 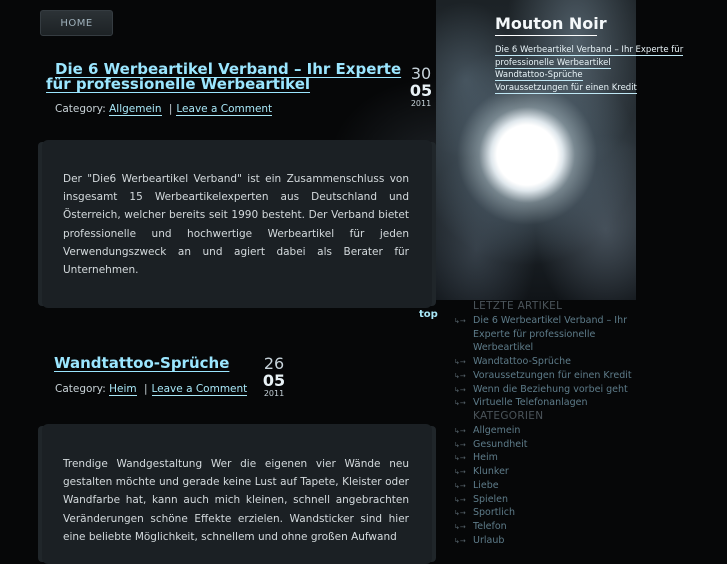 I want to click on post-meta: Category: Heim | Leave a Comment, so click(x=151, y=389).